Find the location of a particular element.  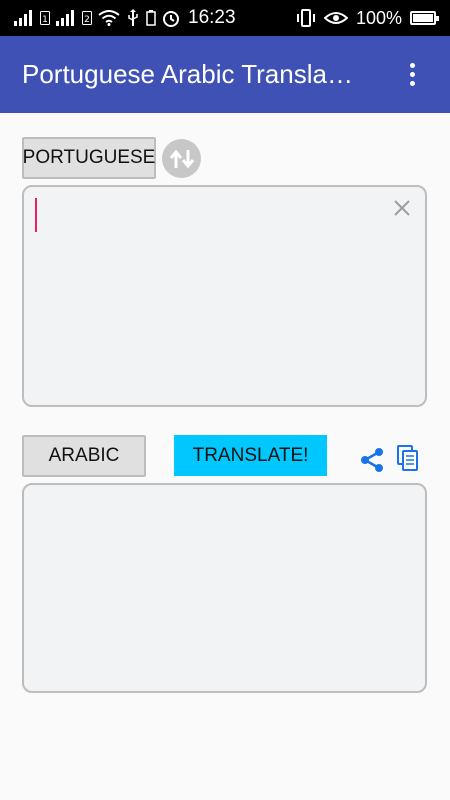

share-button is located at coordinates (372, 460).